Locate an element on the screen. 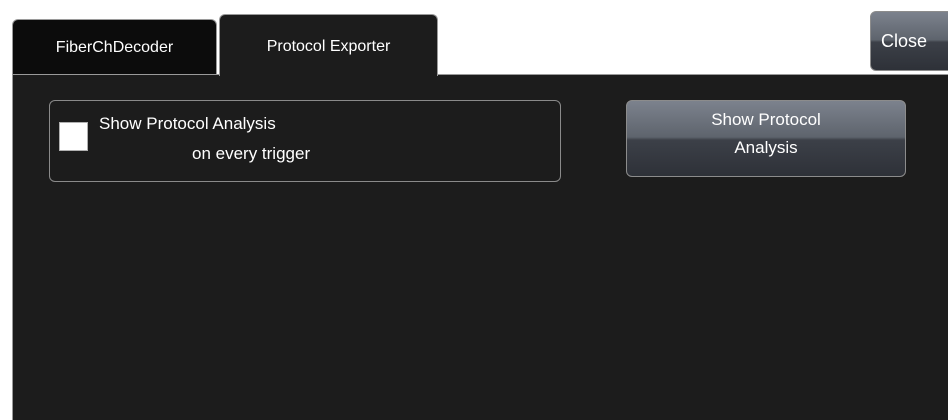 Image resolution: width=948 pixels, height=420 pixels. tab-protocol-exporter: Protocol Exporter is located at coordinates (328, 45).